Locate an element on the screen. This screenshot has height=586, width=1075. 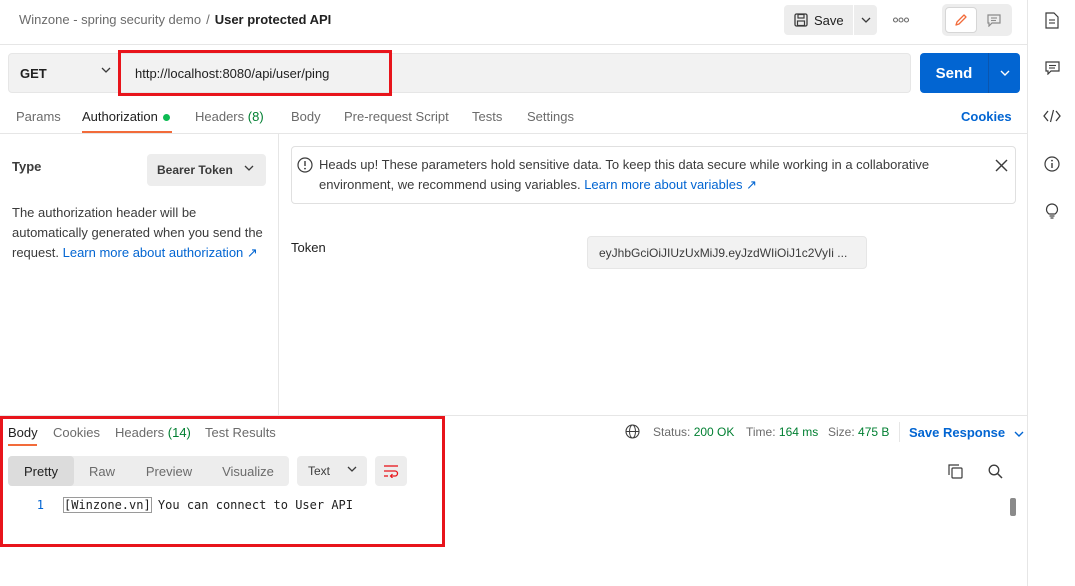
status-value: 200 OK is located at coordinates (714, 432).